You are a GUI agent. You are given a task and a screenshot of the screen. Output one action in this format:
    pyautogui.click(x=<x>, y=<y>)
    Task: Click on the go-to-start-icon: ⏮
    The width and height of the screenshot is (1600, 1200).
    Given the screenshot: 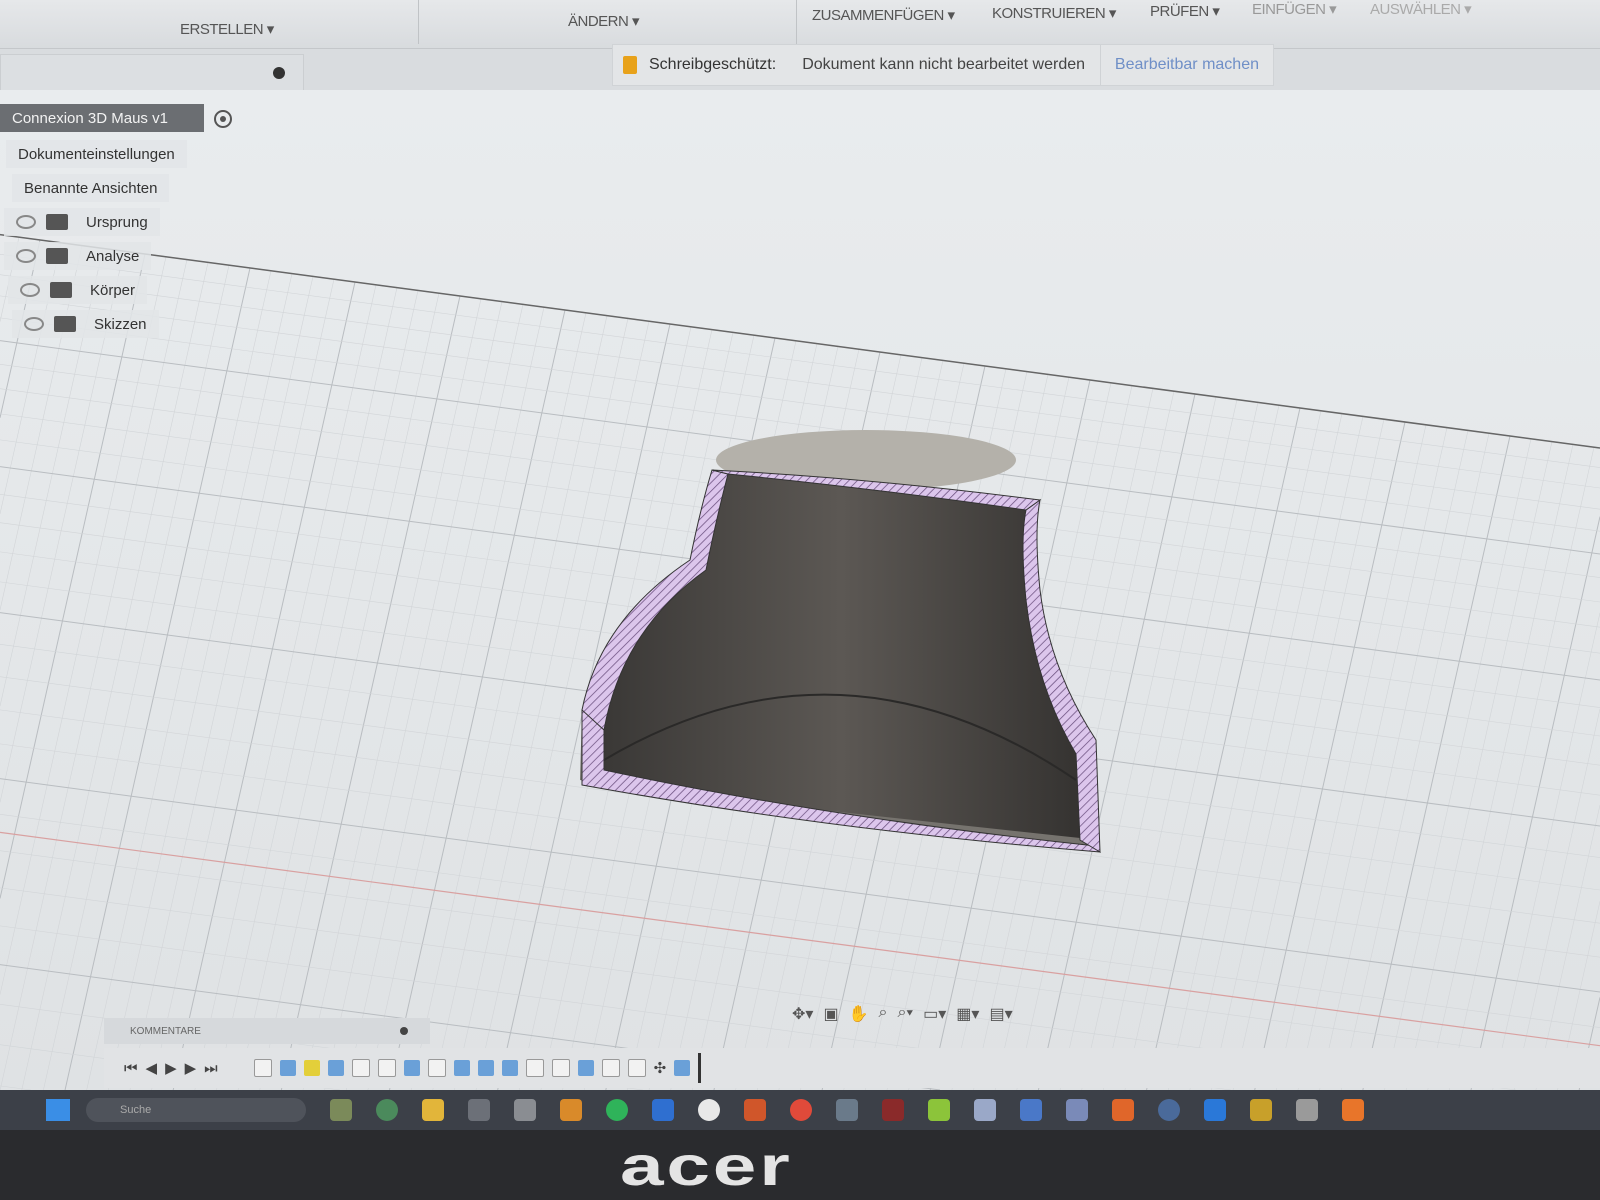 What is the action you would take?
    pyautogui.click(x=131, y=1068)
    